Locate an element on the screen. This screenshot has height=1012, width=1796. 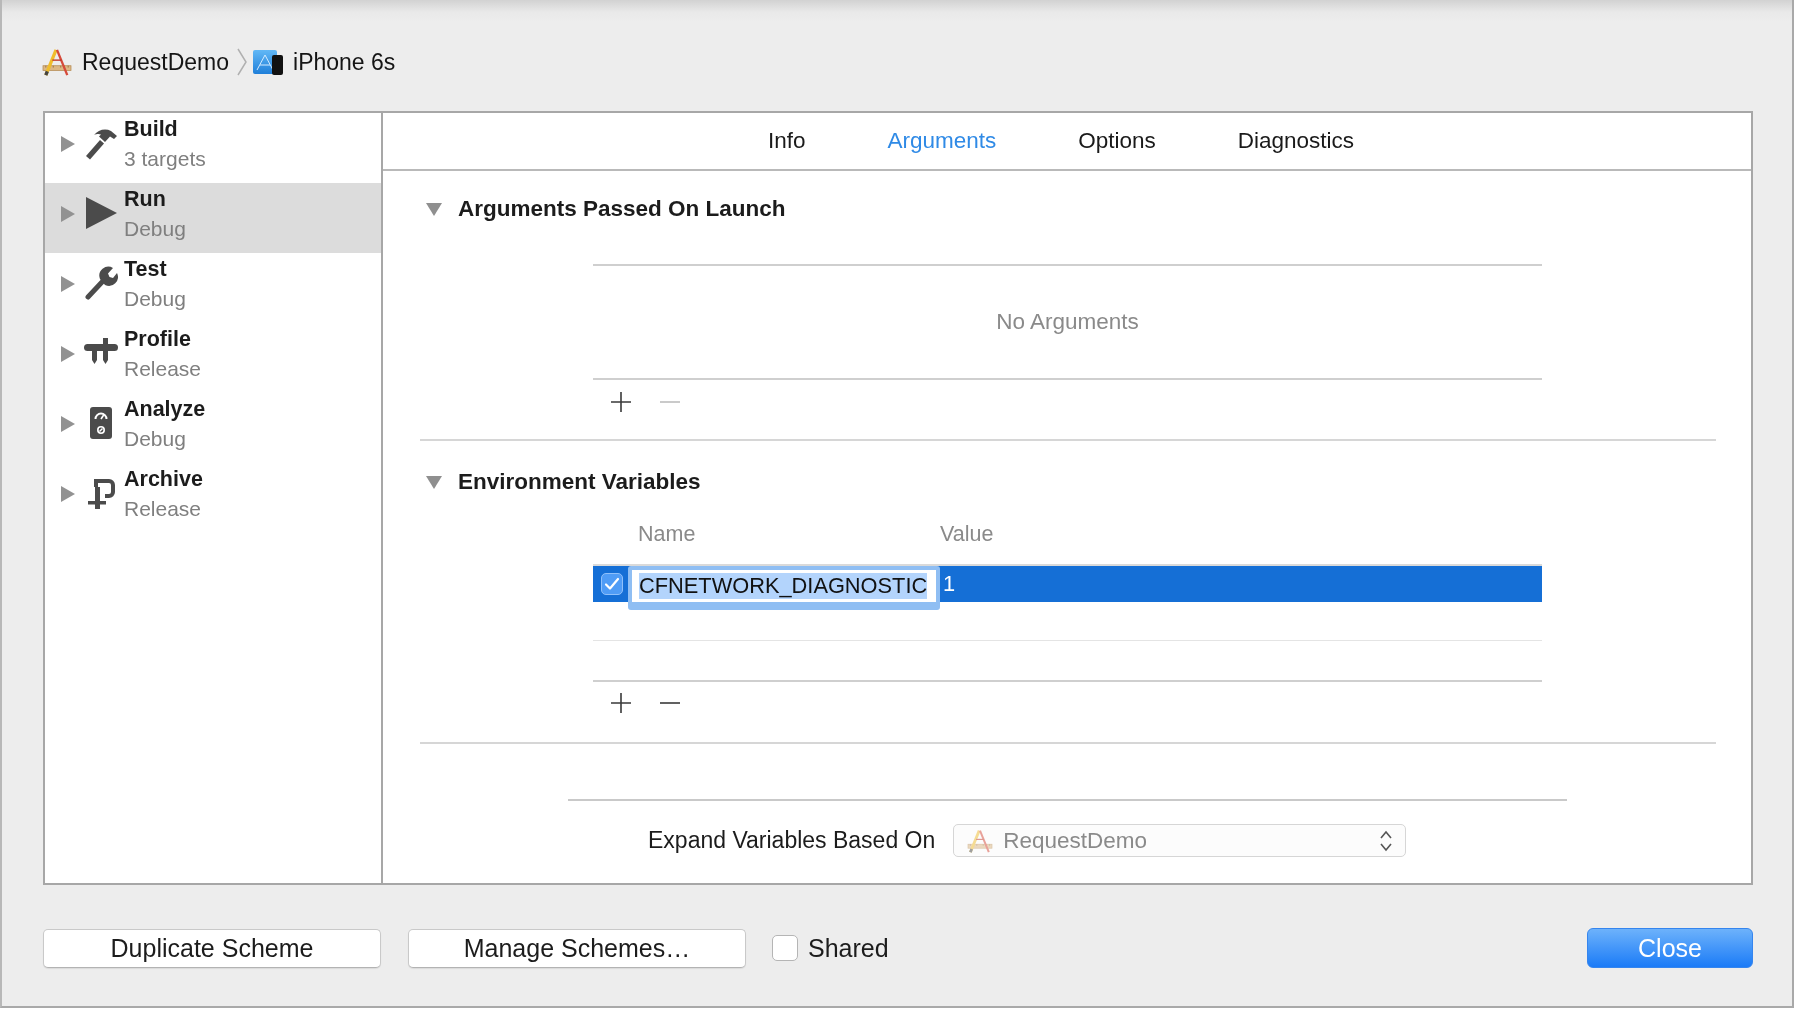
sidebar-item: Profile Release is located at coordinates (213, 358).